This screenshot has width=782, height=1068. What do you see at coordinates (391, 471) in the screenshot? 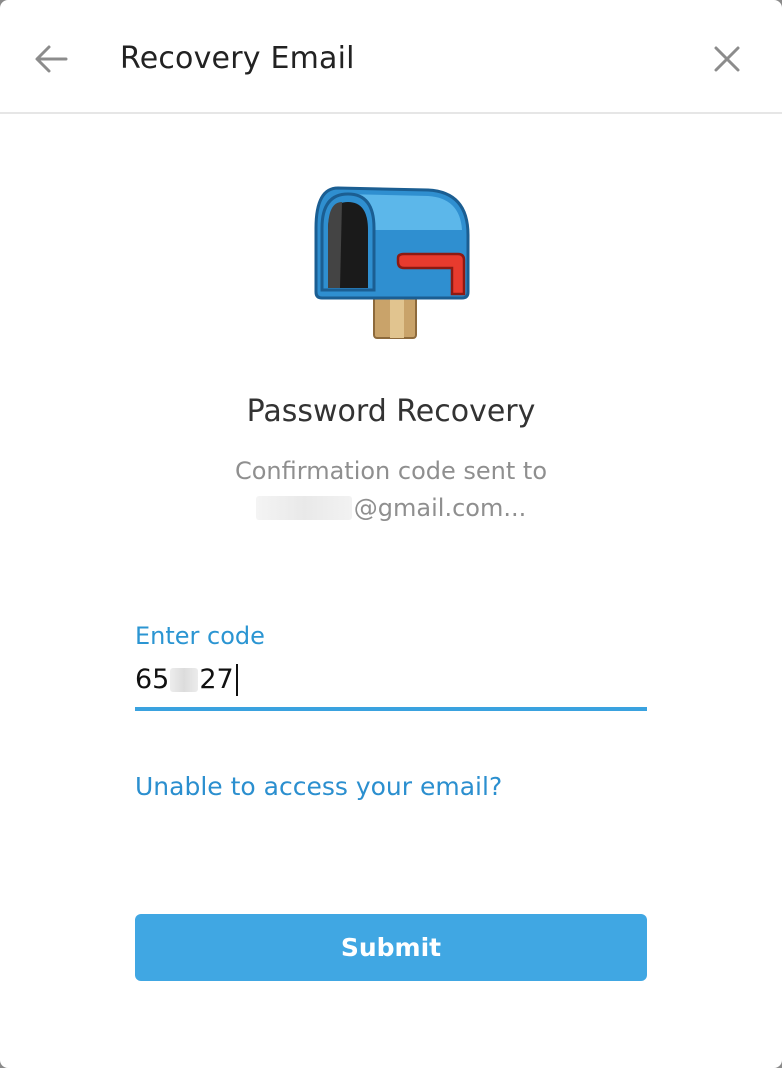
I see `description-line: Confirmation code sent to` at bounding box center [391, 471].